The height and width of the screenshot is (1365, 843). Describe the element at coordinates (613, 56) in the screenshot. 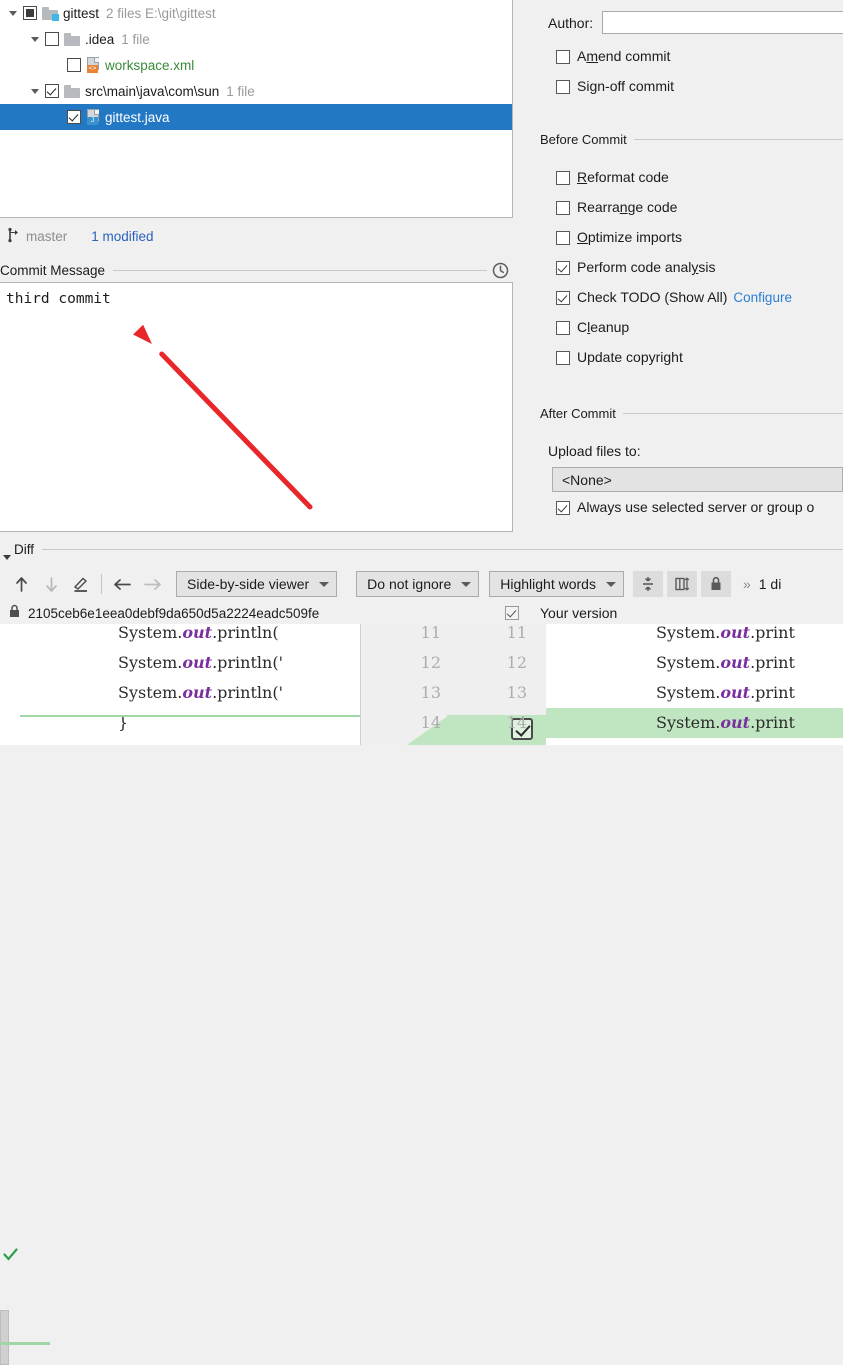

I see `option-amend-commit: Amend commit` at that location.